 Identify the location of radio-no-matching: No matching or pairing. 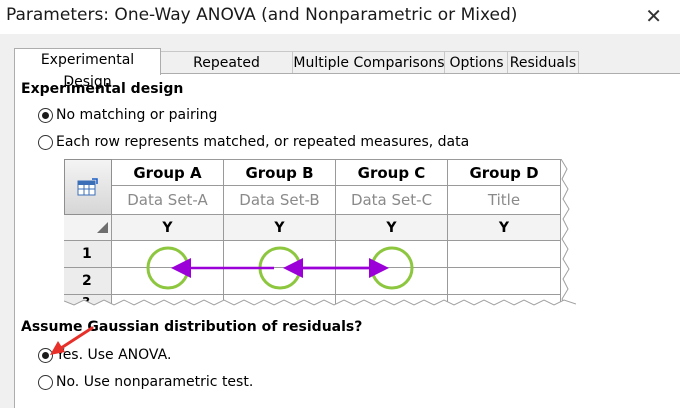
(127, 115).